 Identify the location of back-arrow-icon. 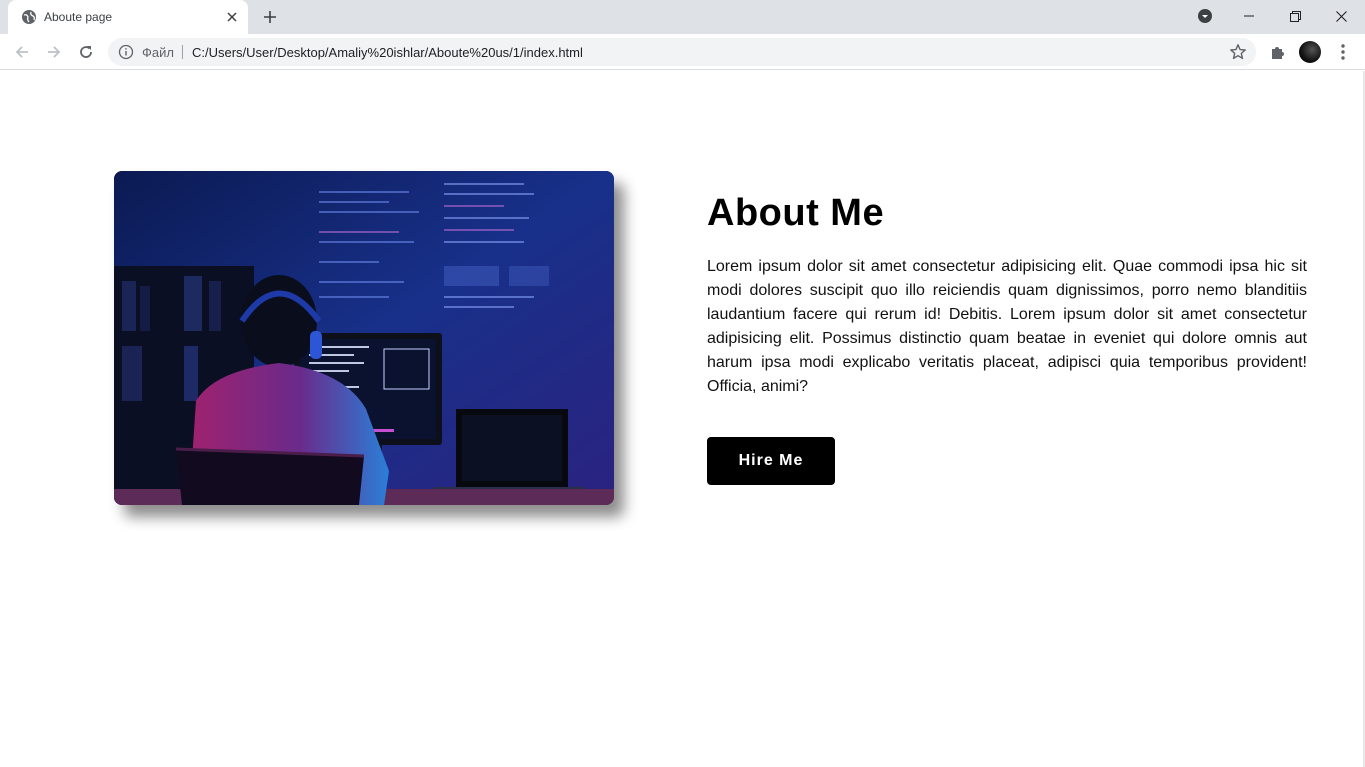
(22, 52).